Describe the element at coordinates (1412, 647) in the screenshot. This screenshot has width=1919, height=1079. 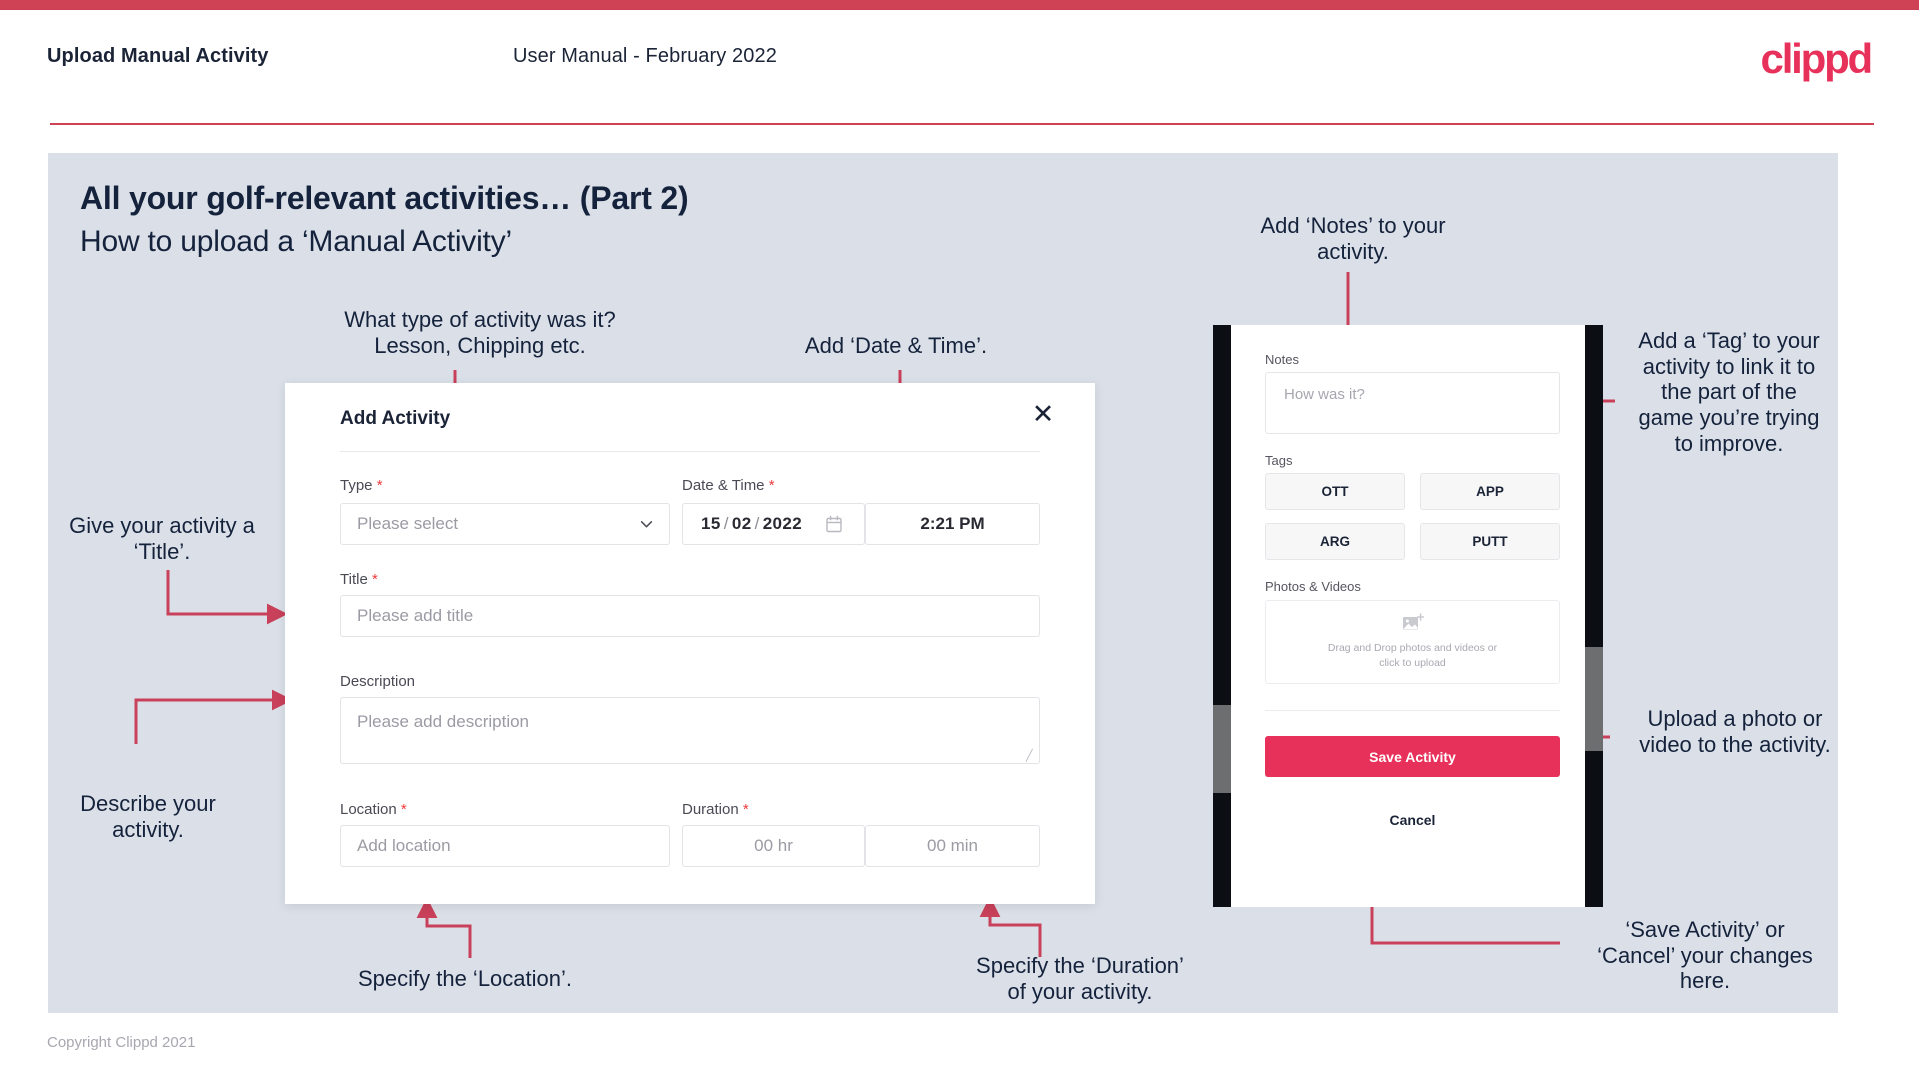
I see `dropzone-line-1: Drag and Drop photos and videos or` at that location.